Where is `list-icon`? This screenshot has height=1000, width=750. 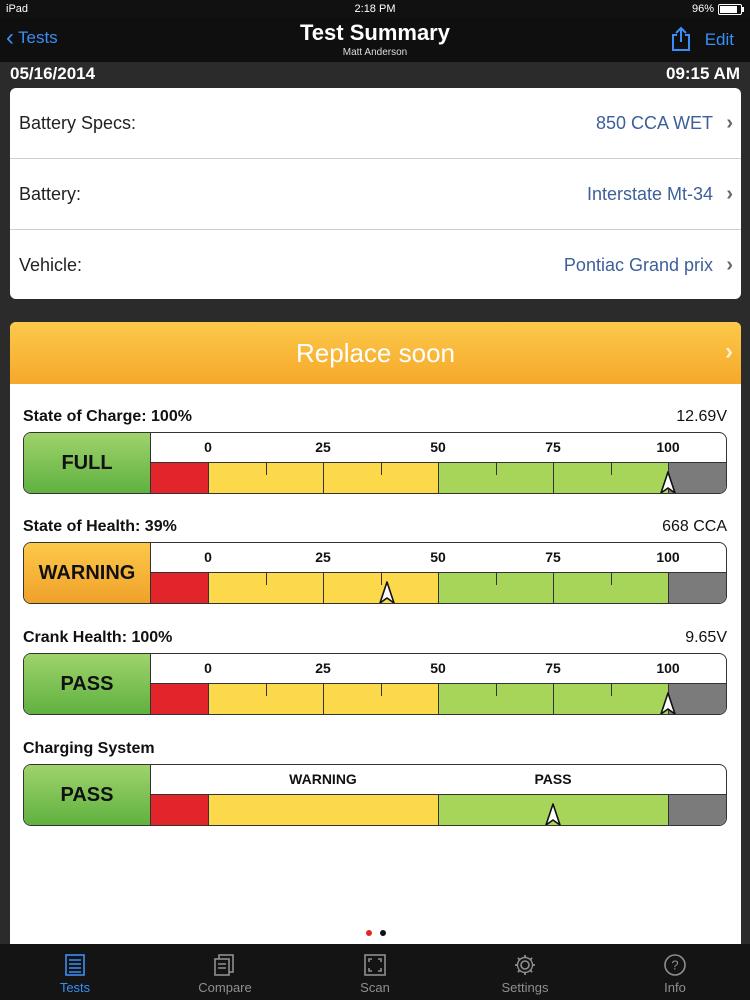
list-icon is located at coordinates (75, 965).